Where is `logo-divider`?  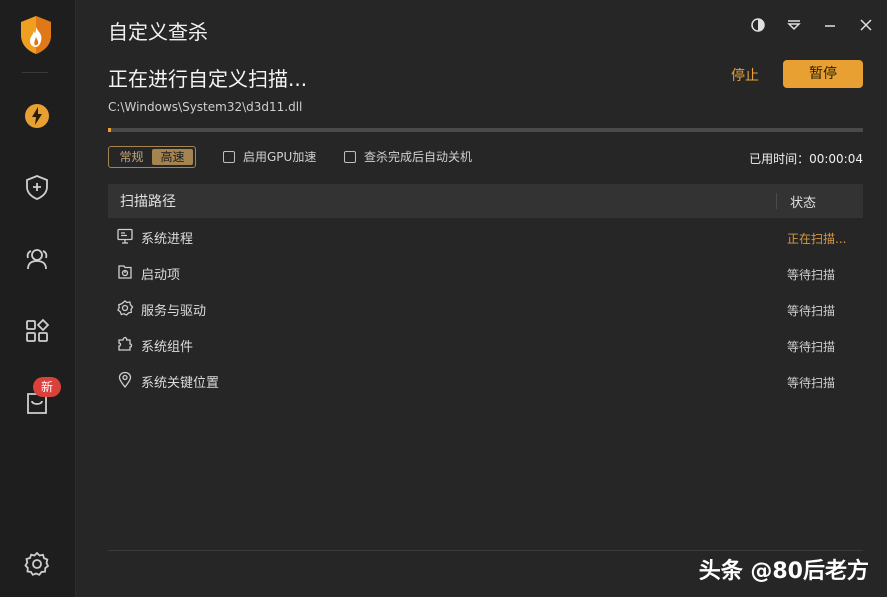
logo-divider is located at coordinates (35, 72).